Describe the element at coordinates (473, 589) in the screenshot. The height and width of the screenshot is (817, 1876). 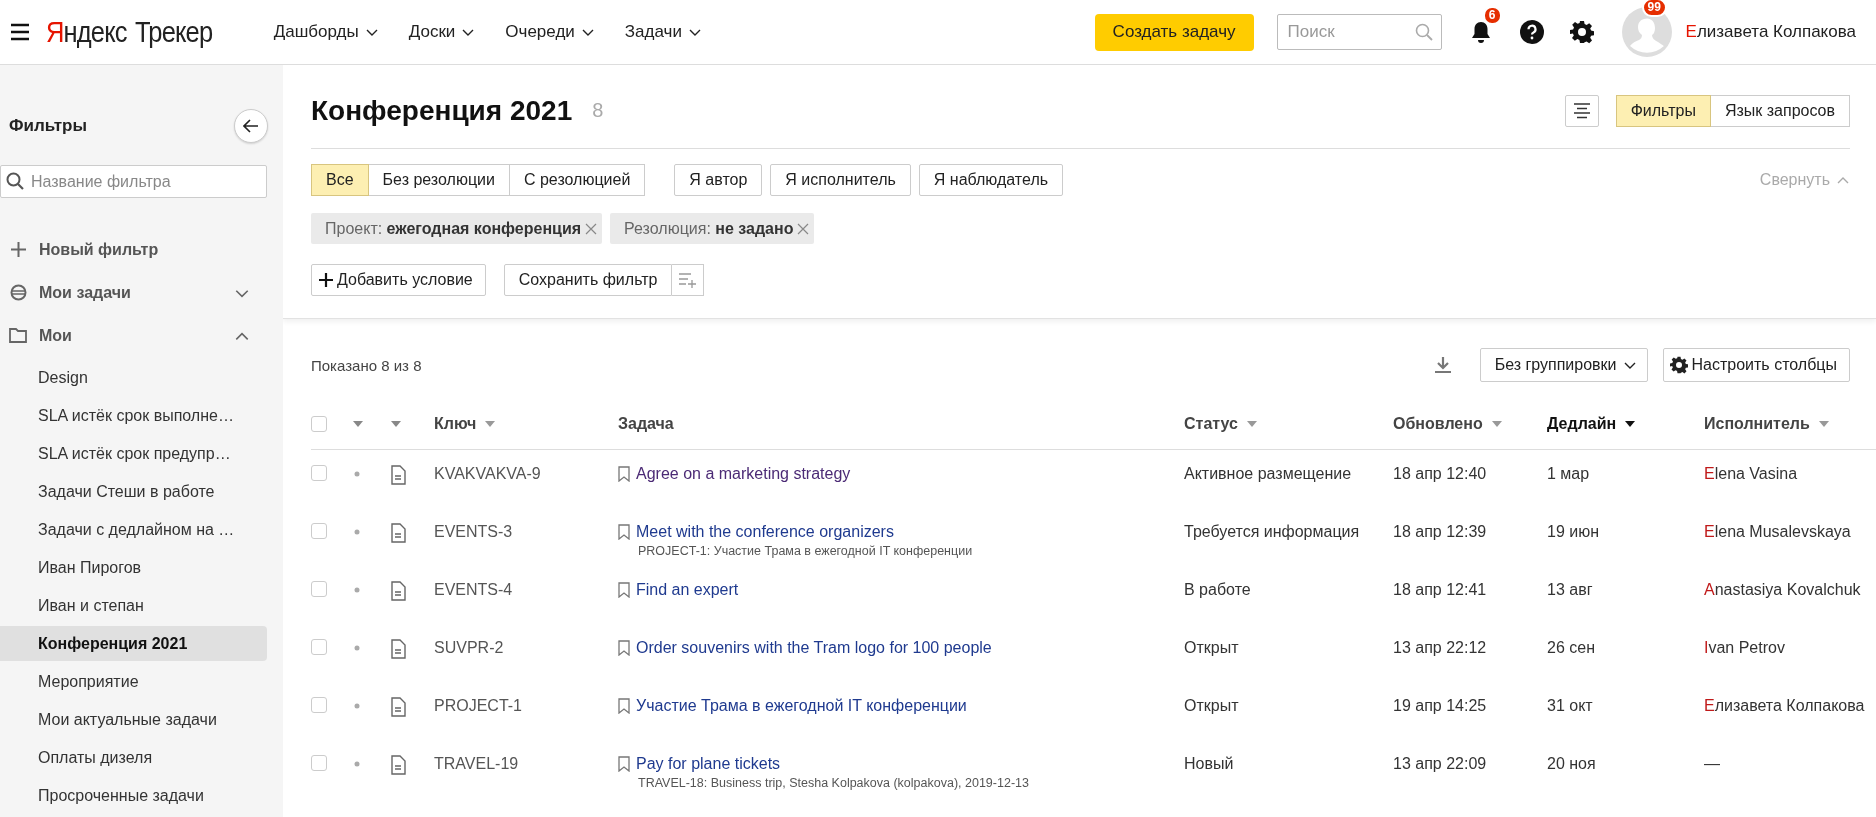
I see `issue-key: EVENTS-4` at that location.